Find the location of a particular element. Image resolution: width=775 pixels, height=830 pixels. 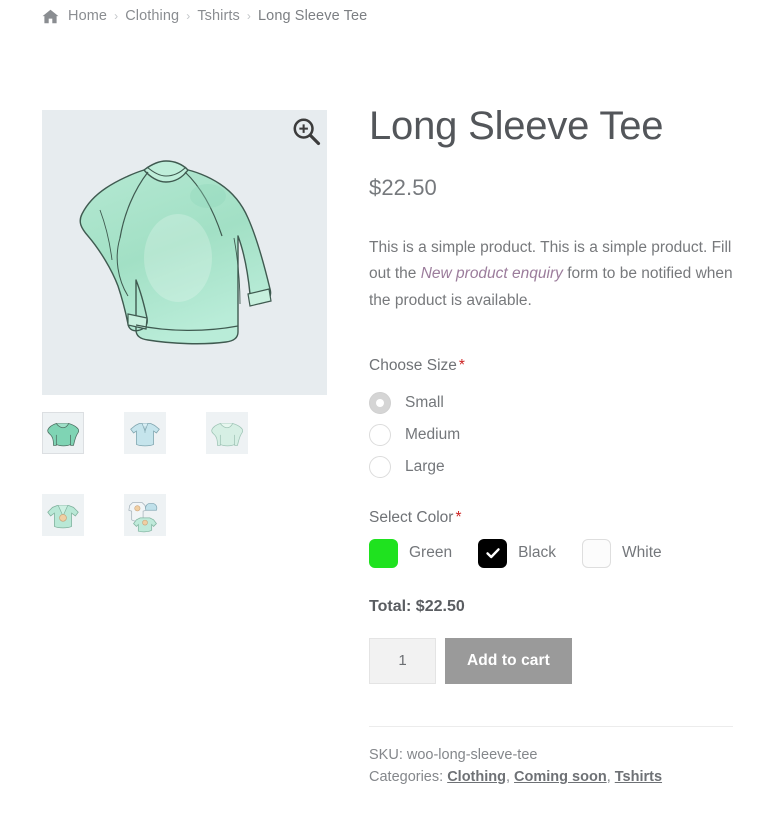

color-option-label: Black is located at coordinates (537, 553).